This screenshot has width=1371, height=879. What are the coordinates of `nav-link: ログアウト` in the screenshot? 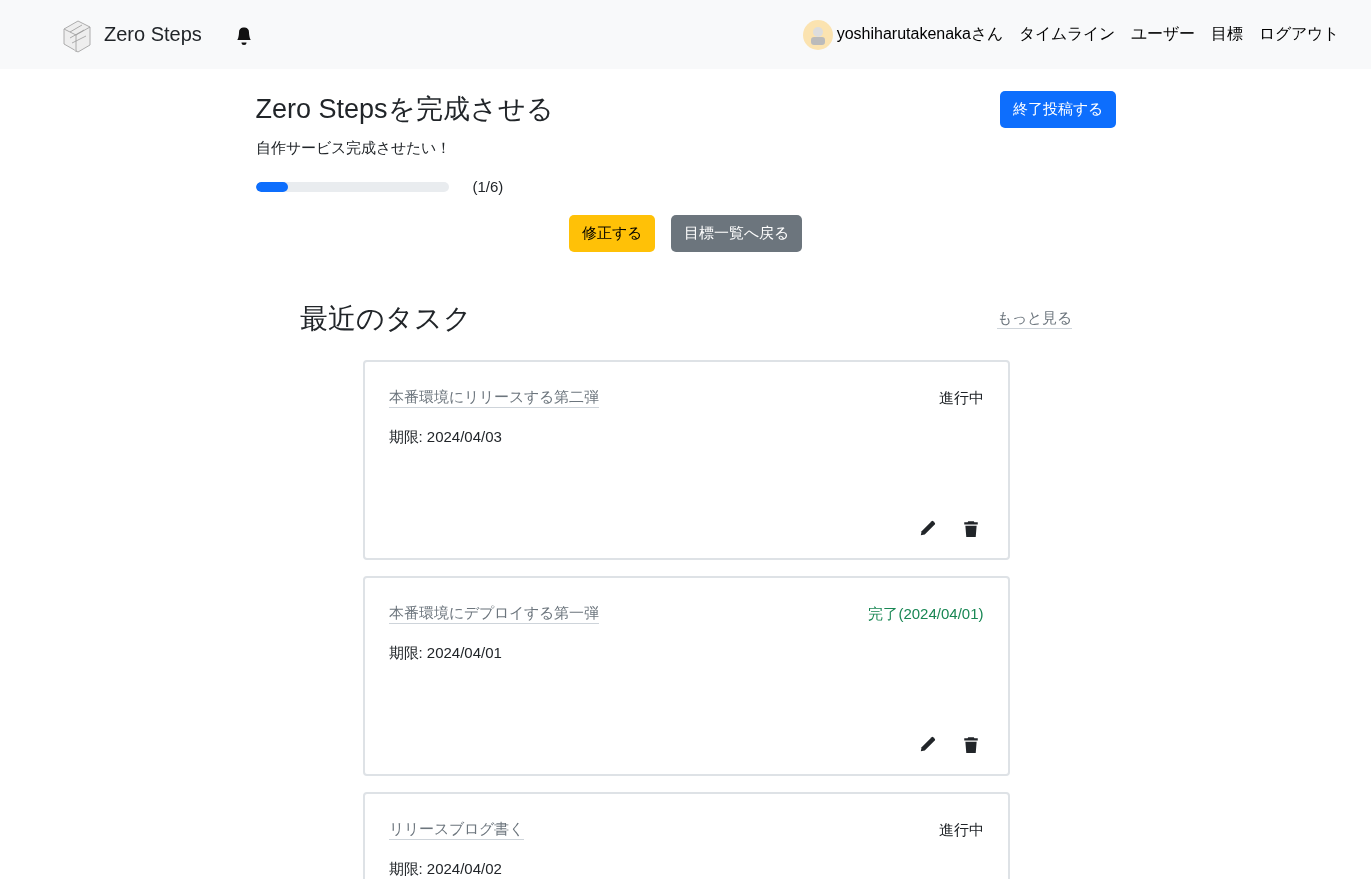 It's located at (1299, 34).